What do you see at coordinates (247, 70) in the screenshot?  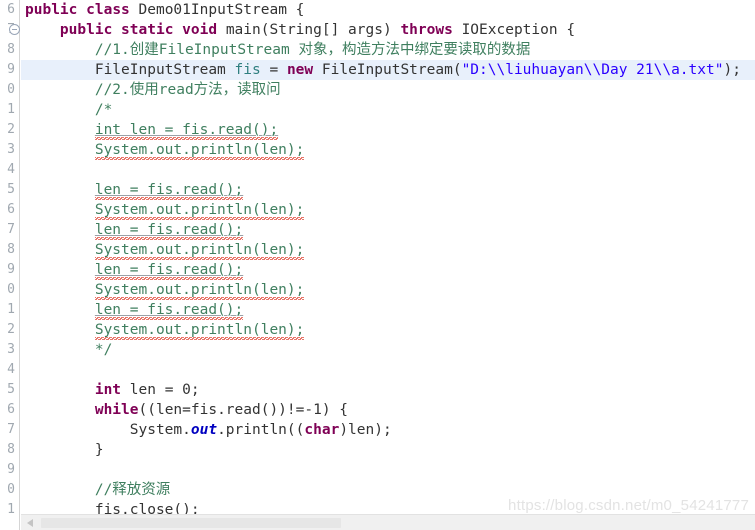 I see `variable-token: fis` at bounding box center [247, 70].